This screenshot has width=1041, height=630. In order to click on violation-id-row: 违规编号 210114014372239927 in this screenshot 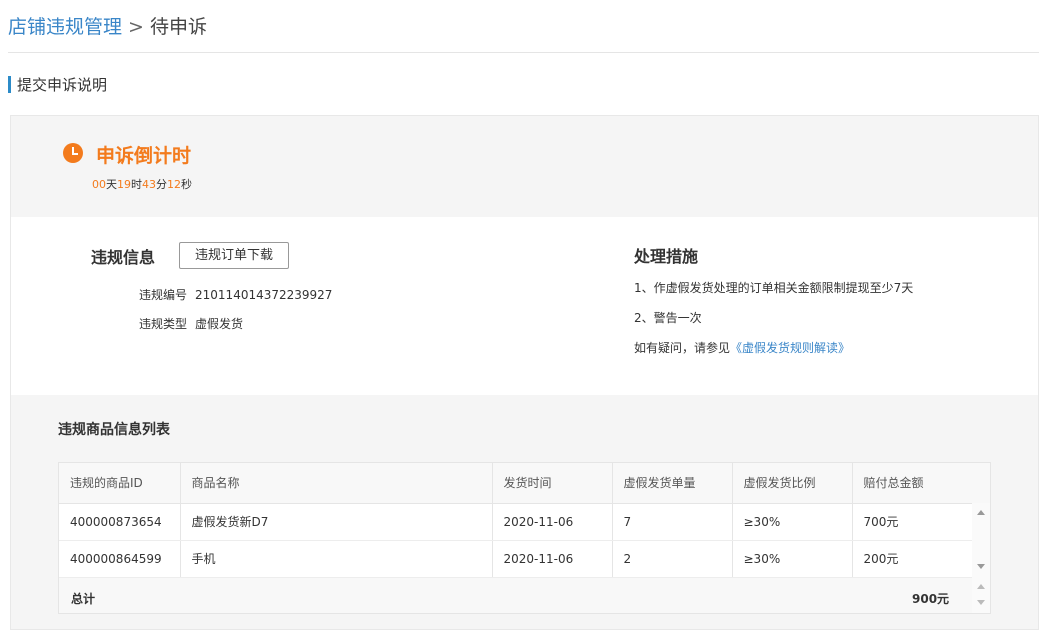, I will do `click(235, 294)`.